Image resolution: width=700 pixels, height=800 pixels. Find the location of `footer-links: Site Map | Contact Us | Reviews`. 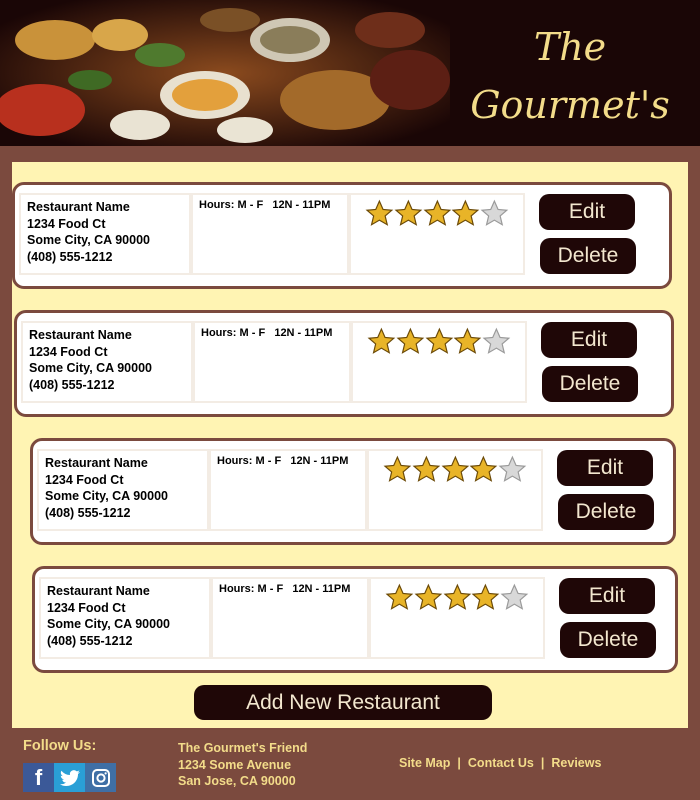

footer-links: Site Map | Contact Us | Reviews is located at coordinates (500, 763).